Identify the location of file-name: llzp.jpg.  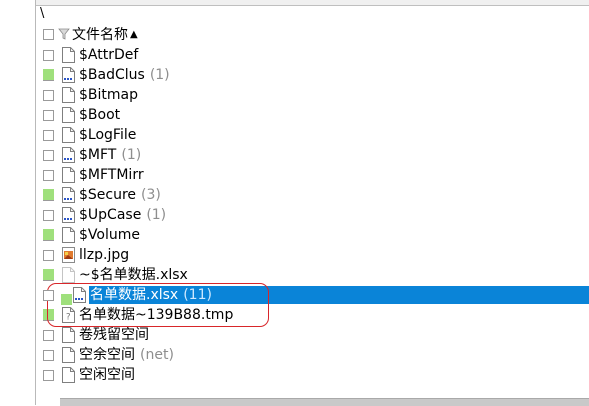
(104, 255).